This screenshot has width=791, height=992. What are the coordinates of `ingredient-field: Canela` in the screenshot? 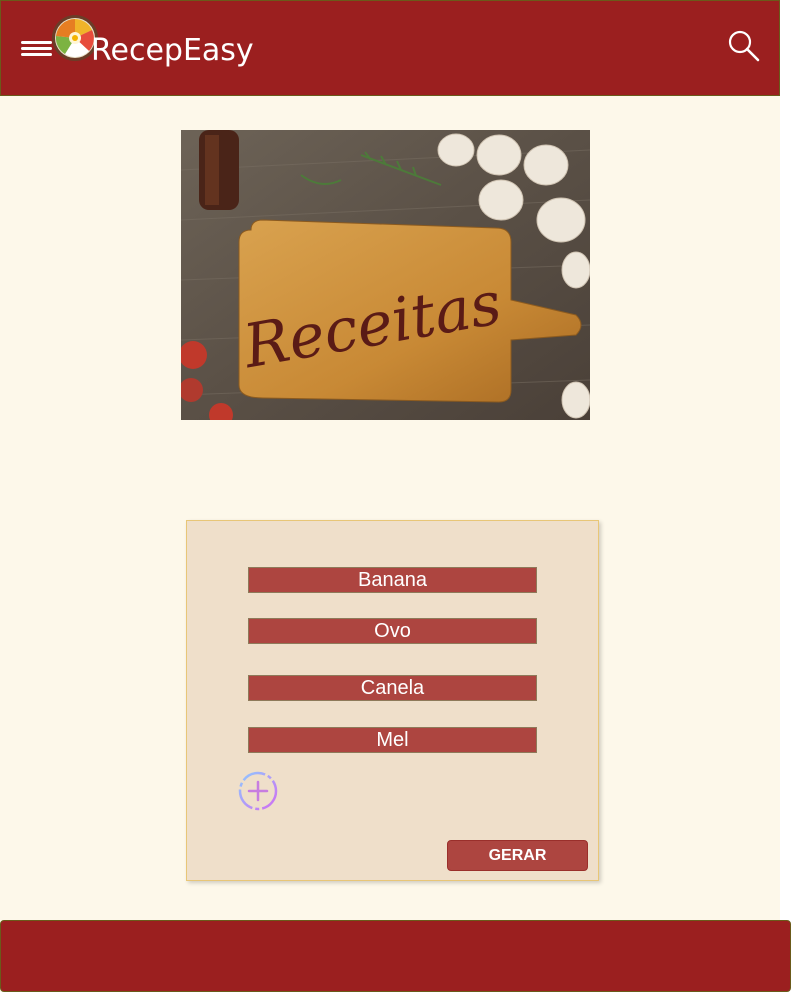 It's located at (392, 688).